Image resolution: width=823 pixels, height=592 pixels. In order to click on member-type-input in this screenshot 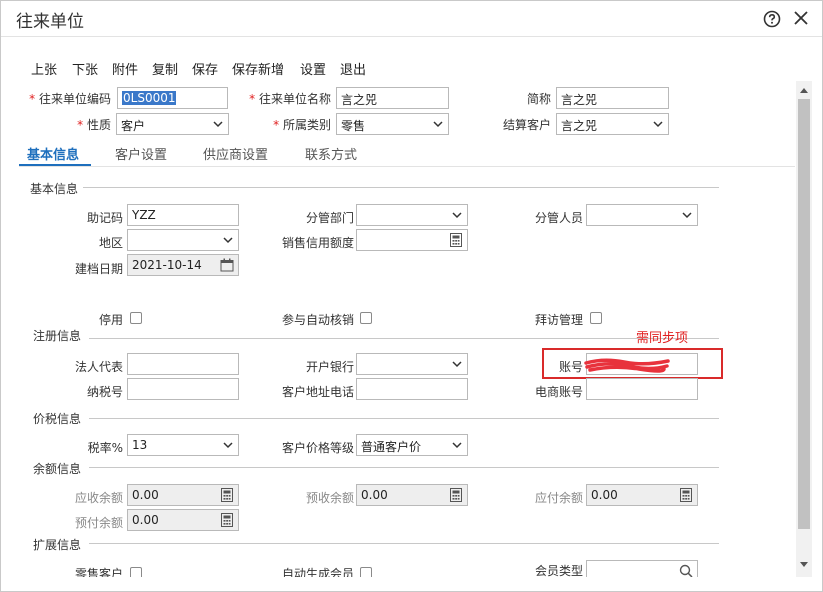, I will do `click(642, 568)`.